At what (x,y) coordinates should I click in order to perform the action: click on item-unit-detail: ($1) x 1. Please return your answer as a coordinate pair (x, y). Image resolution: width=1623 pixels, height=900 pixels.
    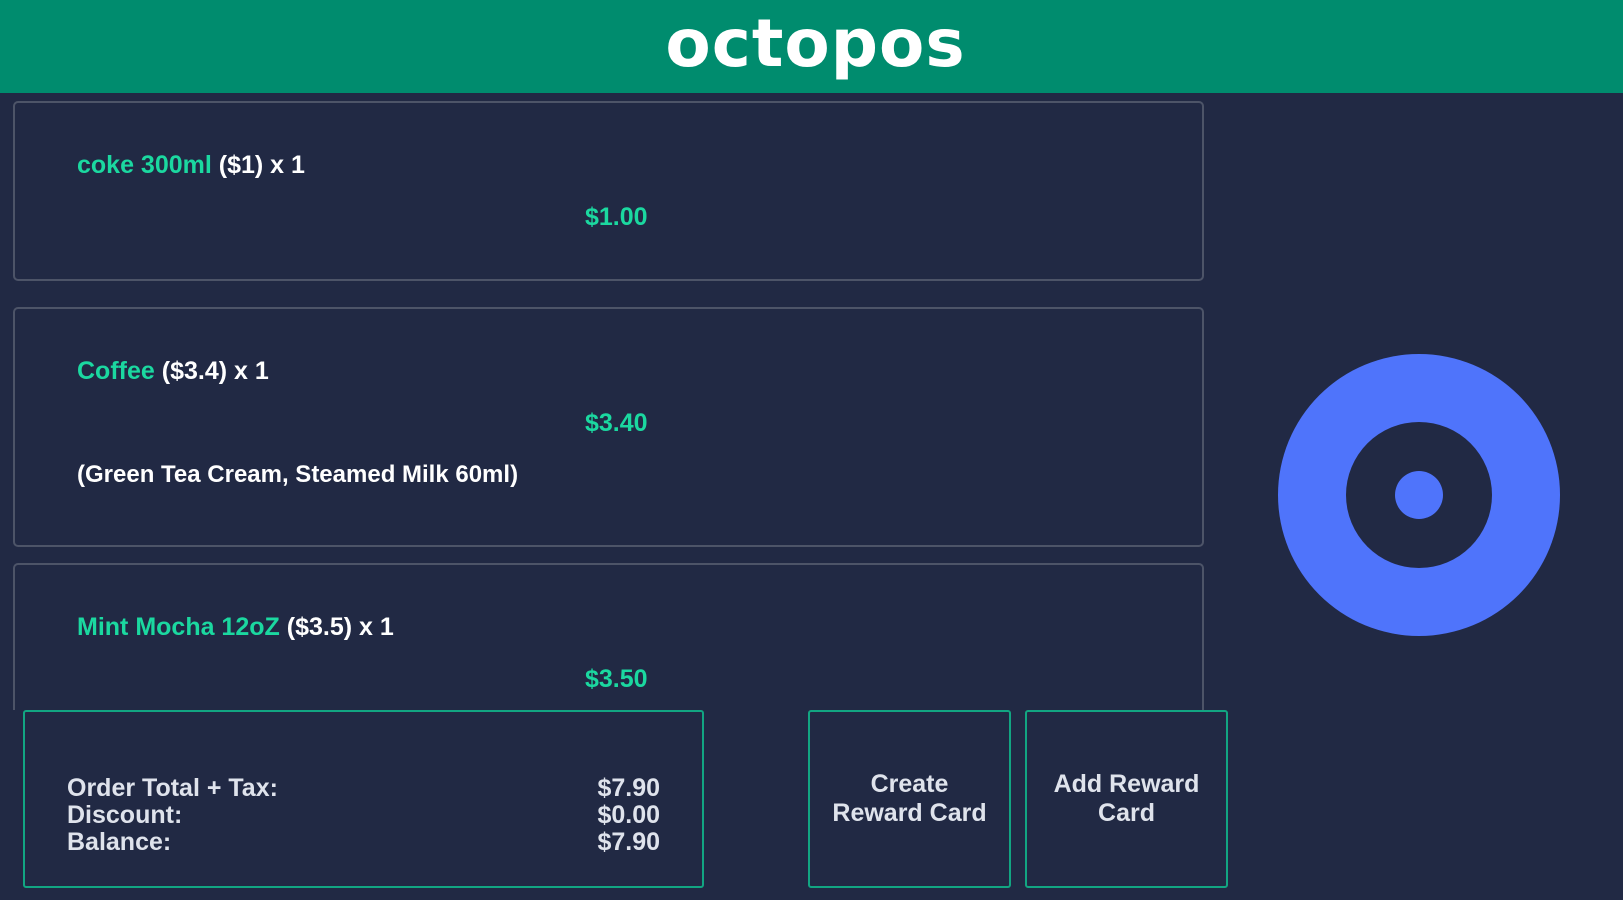
    Looking at the image, I should click on (258, 165).